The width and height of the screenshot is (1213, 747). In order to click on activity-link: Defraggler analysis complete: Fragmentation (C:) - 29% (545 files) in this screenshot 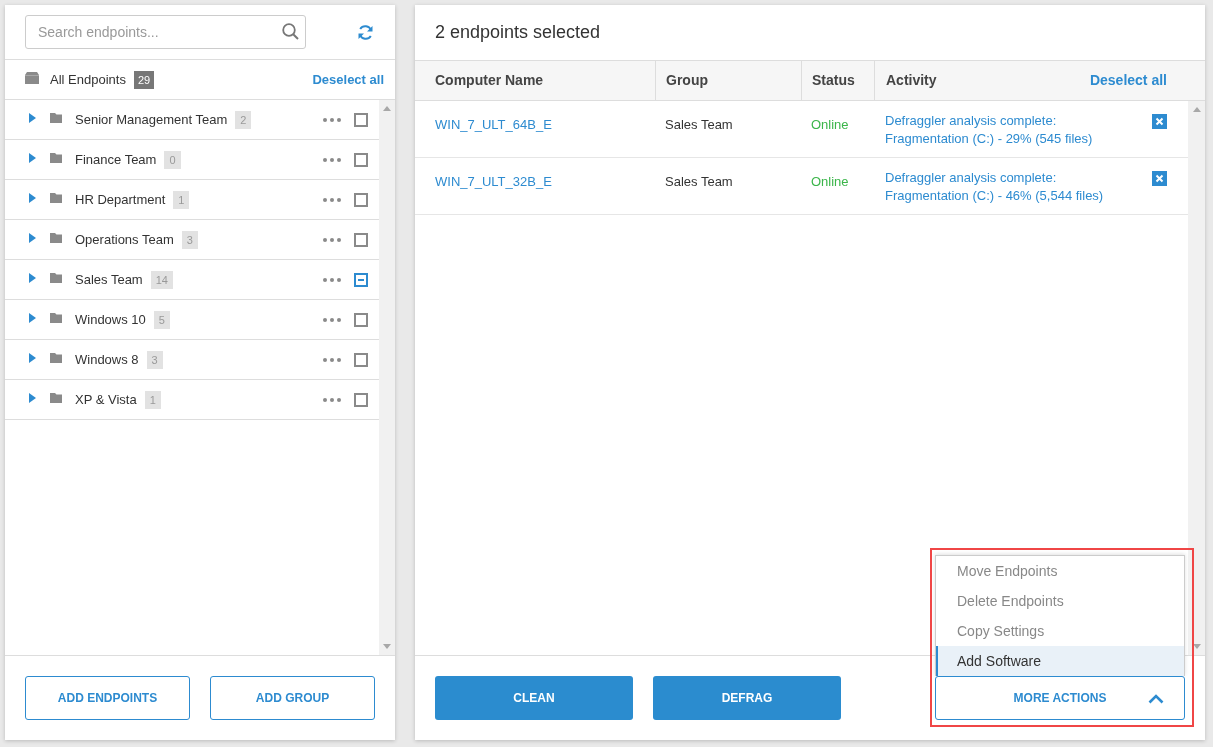, I will do `click(989, 130)`.